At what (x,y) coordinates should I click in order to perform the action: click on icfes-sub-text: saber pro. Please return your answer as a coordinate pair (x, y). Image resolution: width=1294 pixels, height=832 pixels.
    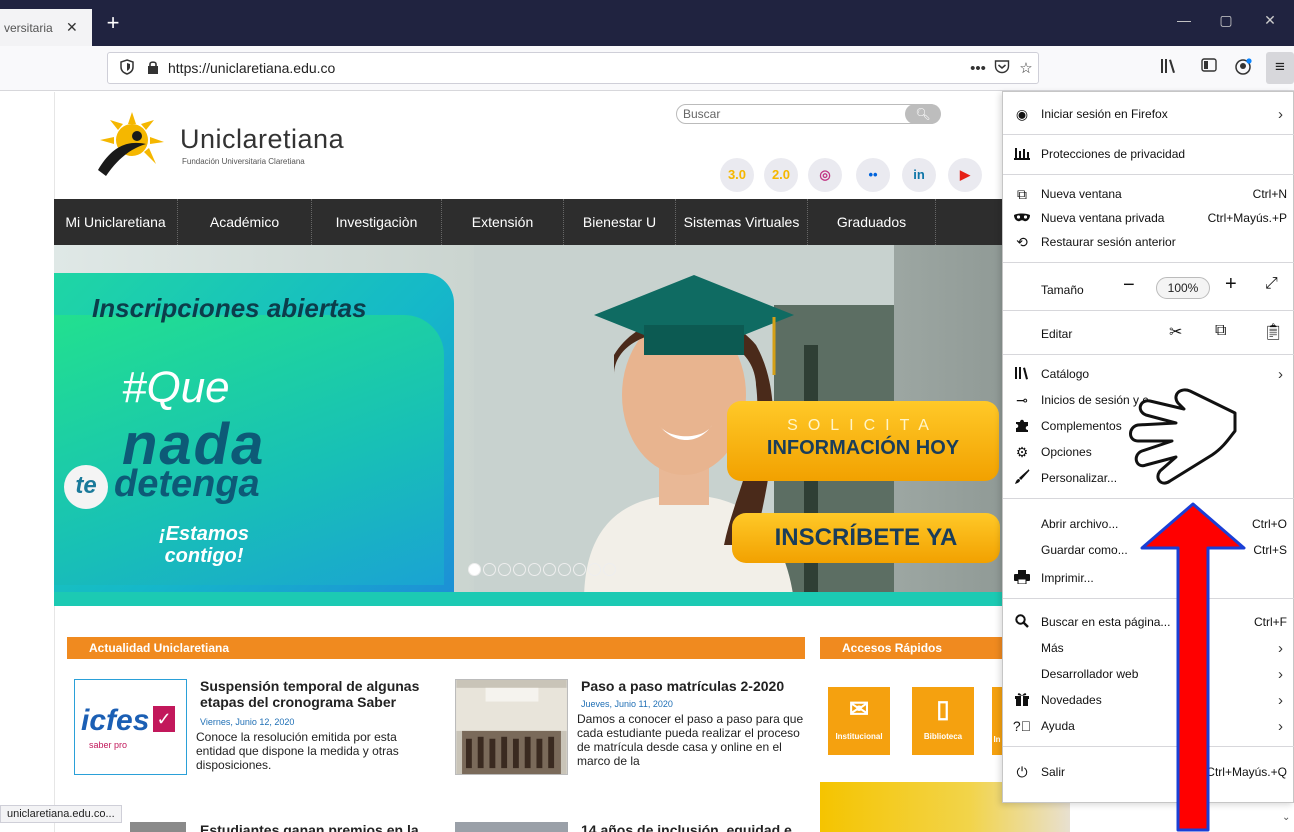
    Looking at the image, I should click on (108, 745).